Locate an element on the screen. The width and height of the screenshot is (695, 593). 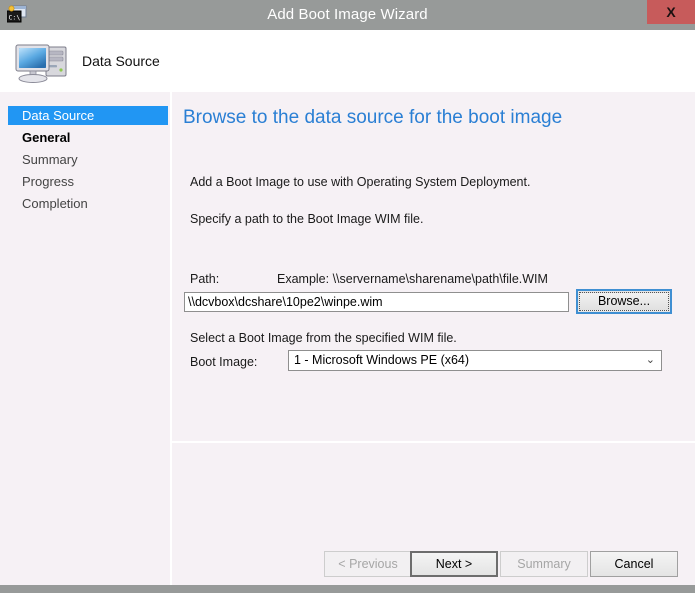
boot-image-selected-value: 1 - Microsoft Windows PE (x64) is located at coordinates (382, 360).